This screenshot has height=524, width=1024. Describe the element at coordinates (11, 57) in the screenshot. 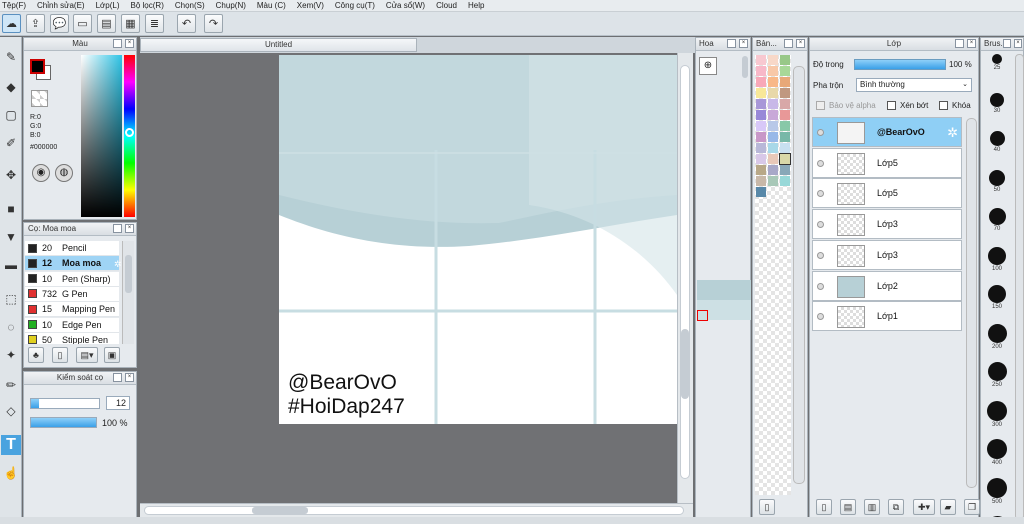

I see `brush-tool-icon: ✎` at that location.